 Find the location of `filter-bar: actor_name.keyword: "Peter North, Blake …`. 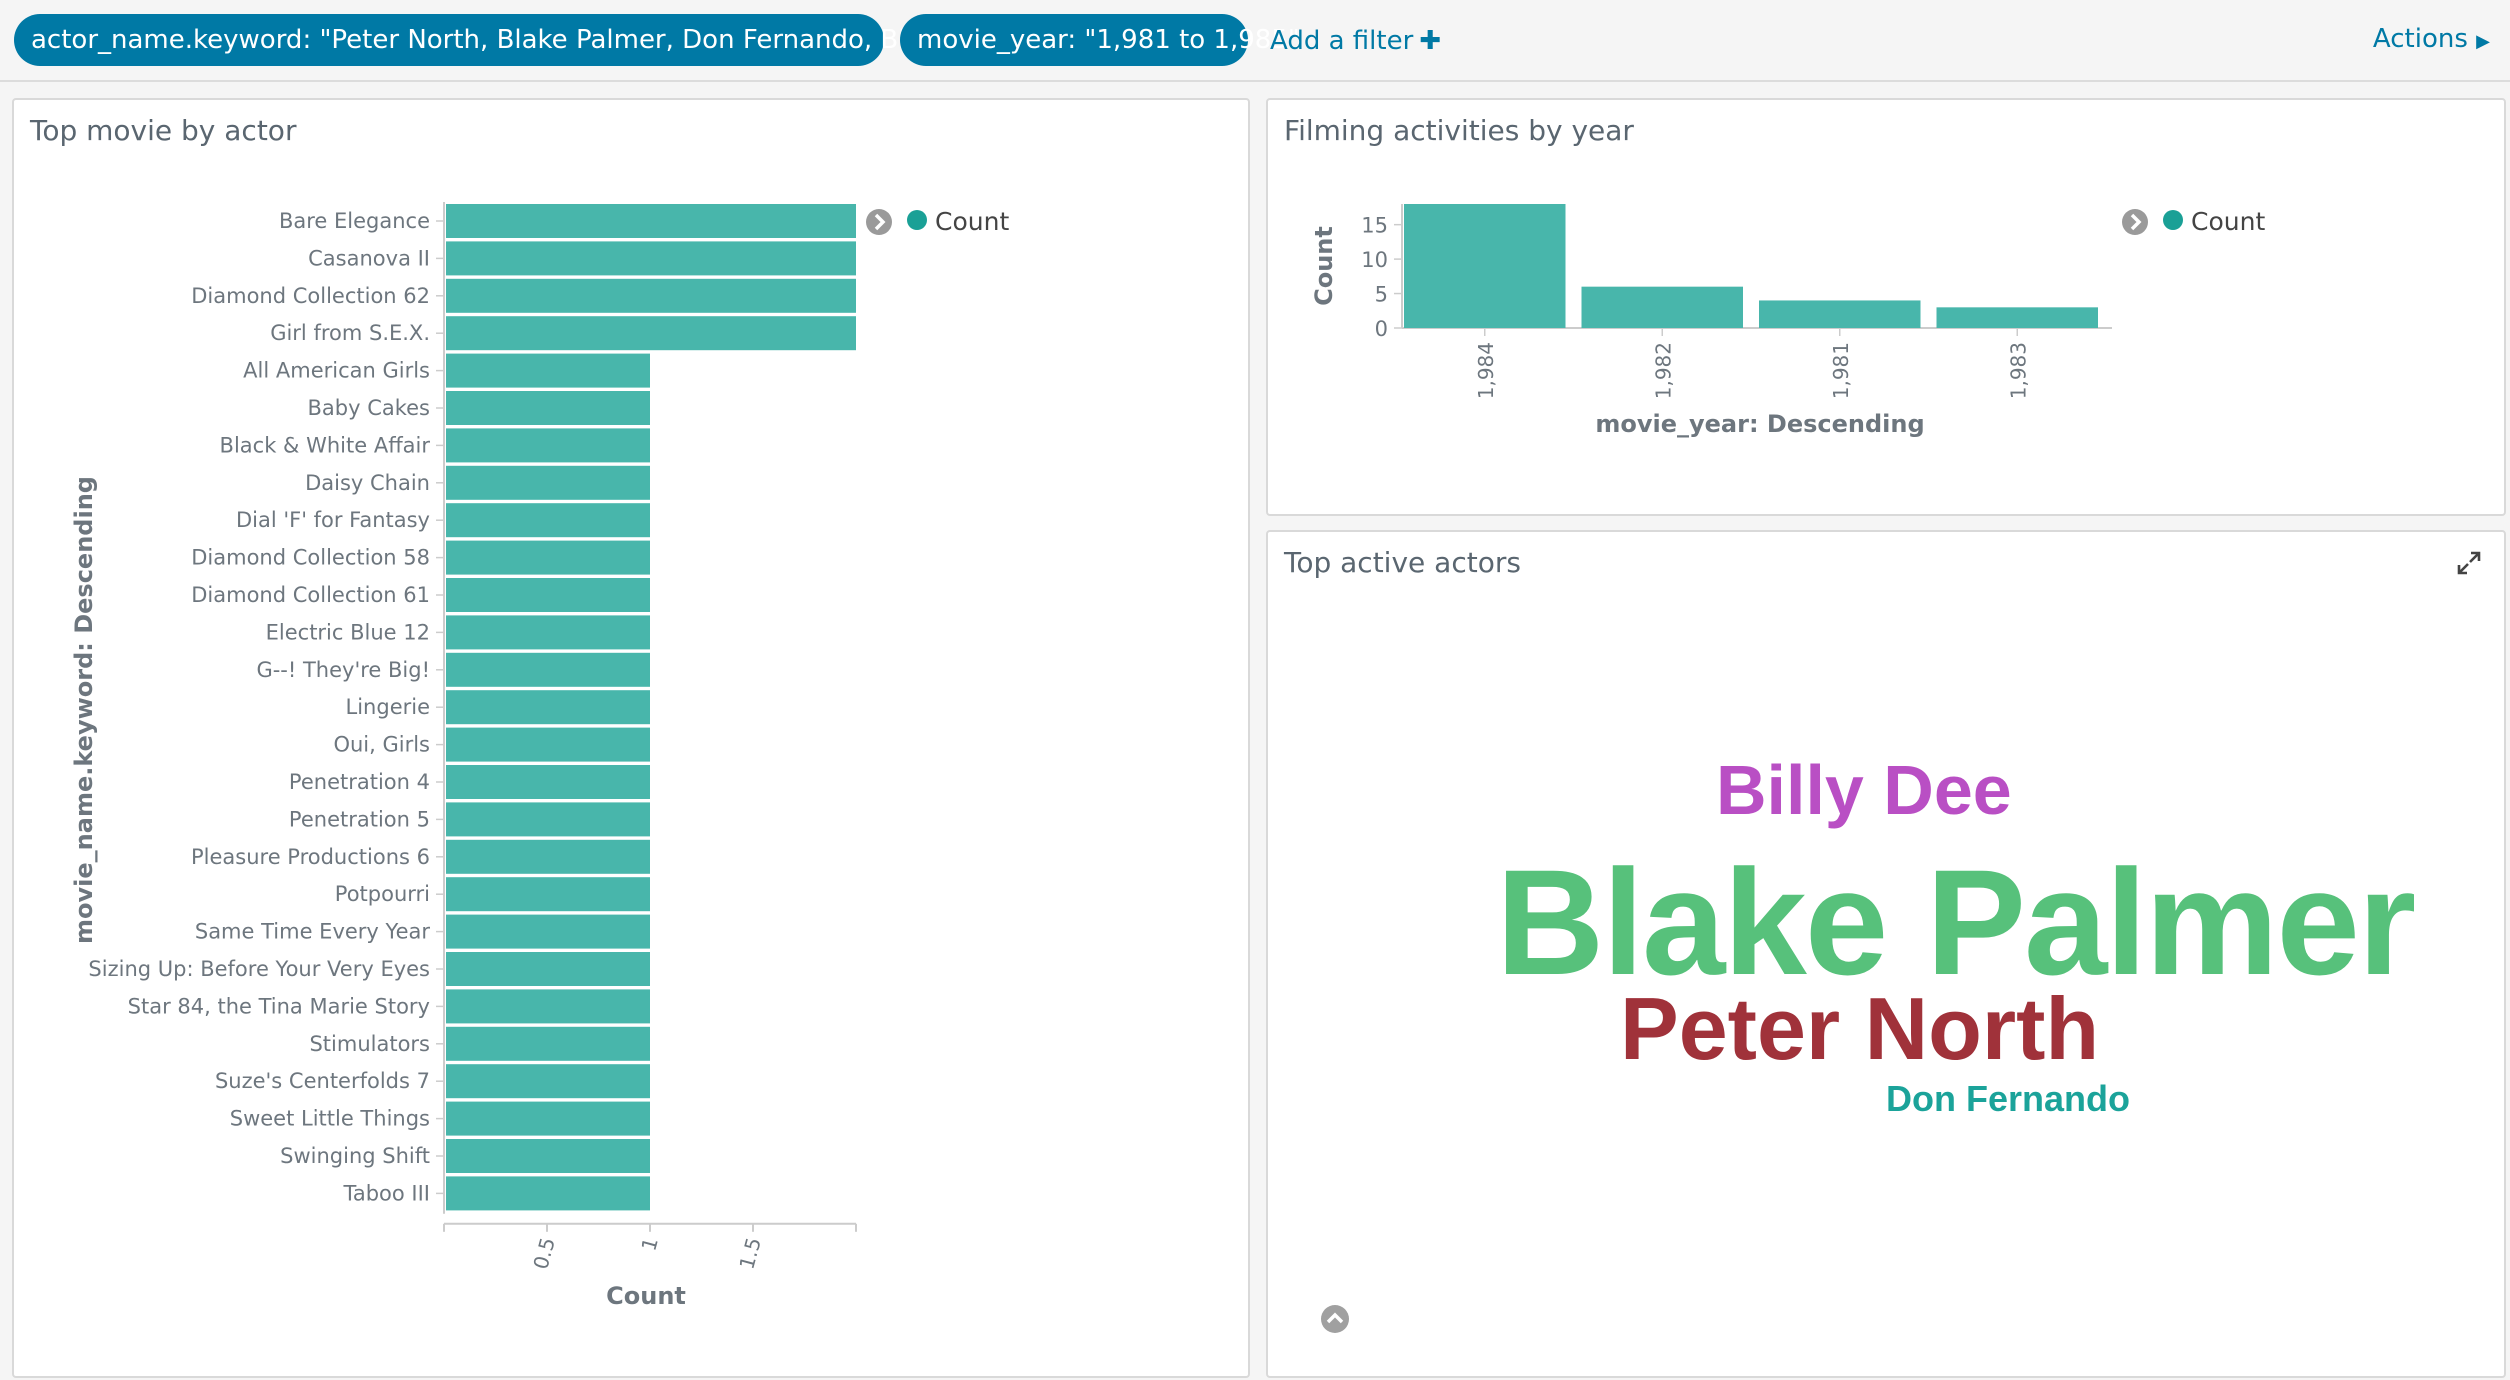

filter-bar: actor_name.keyword: "Peter North, Blake … is located at coordinates (1255, 41).